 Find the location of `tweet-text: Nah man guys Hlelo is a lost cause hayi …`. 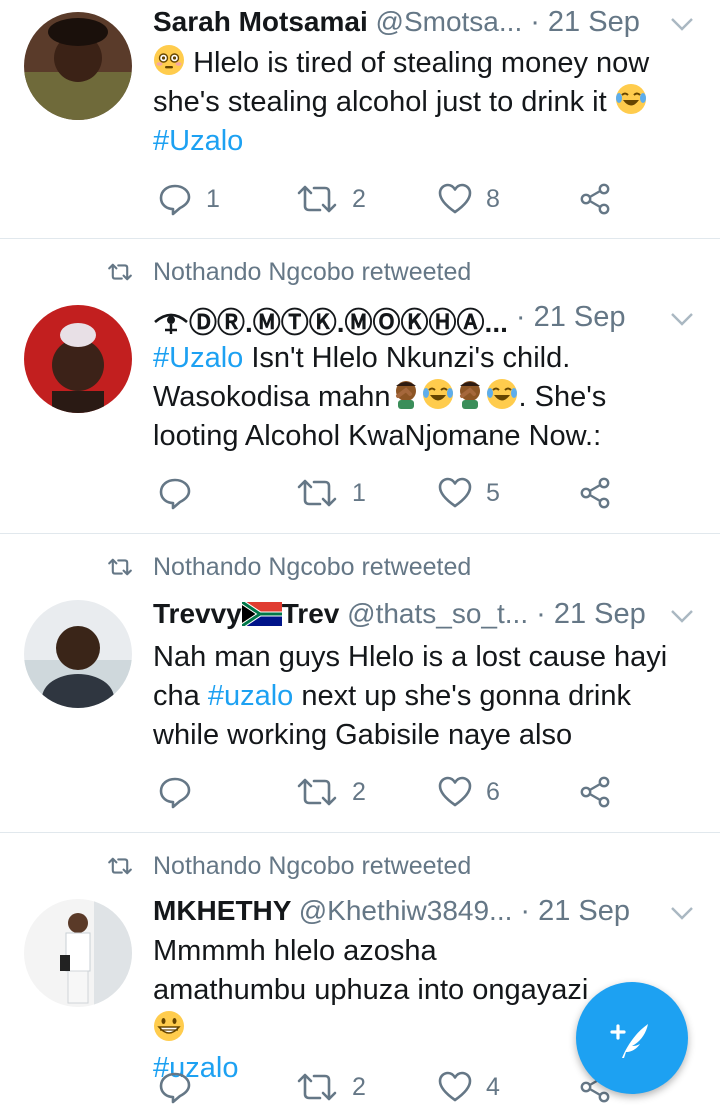

tweet-text: Nah man guys Hlelo is a lost cause hayi … is located at coordinates (423, 696).